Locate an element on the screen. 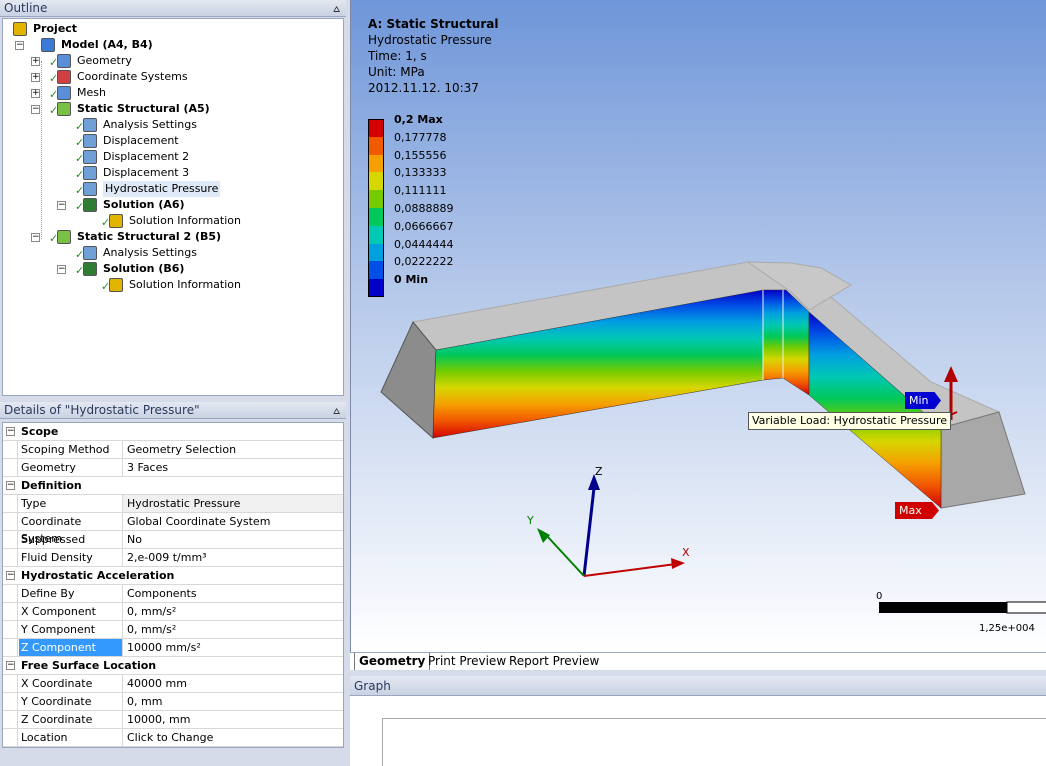  details-value: Click to Change is located at coordinates (232, 737).